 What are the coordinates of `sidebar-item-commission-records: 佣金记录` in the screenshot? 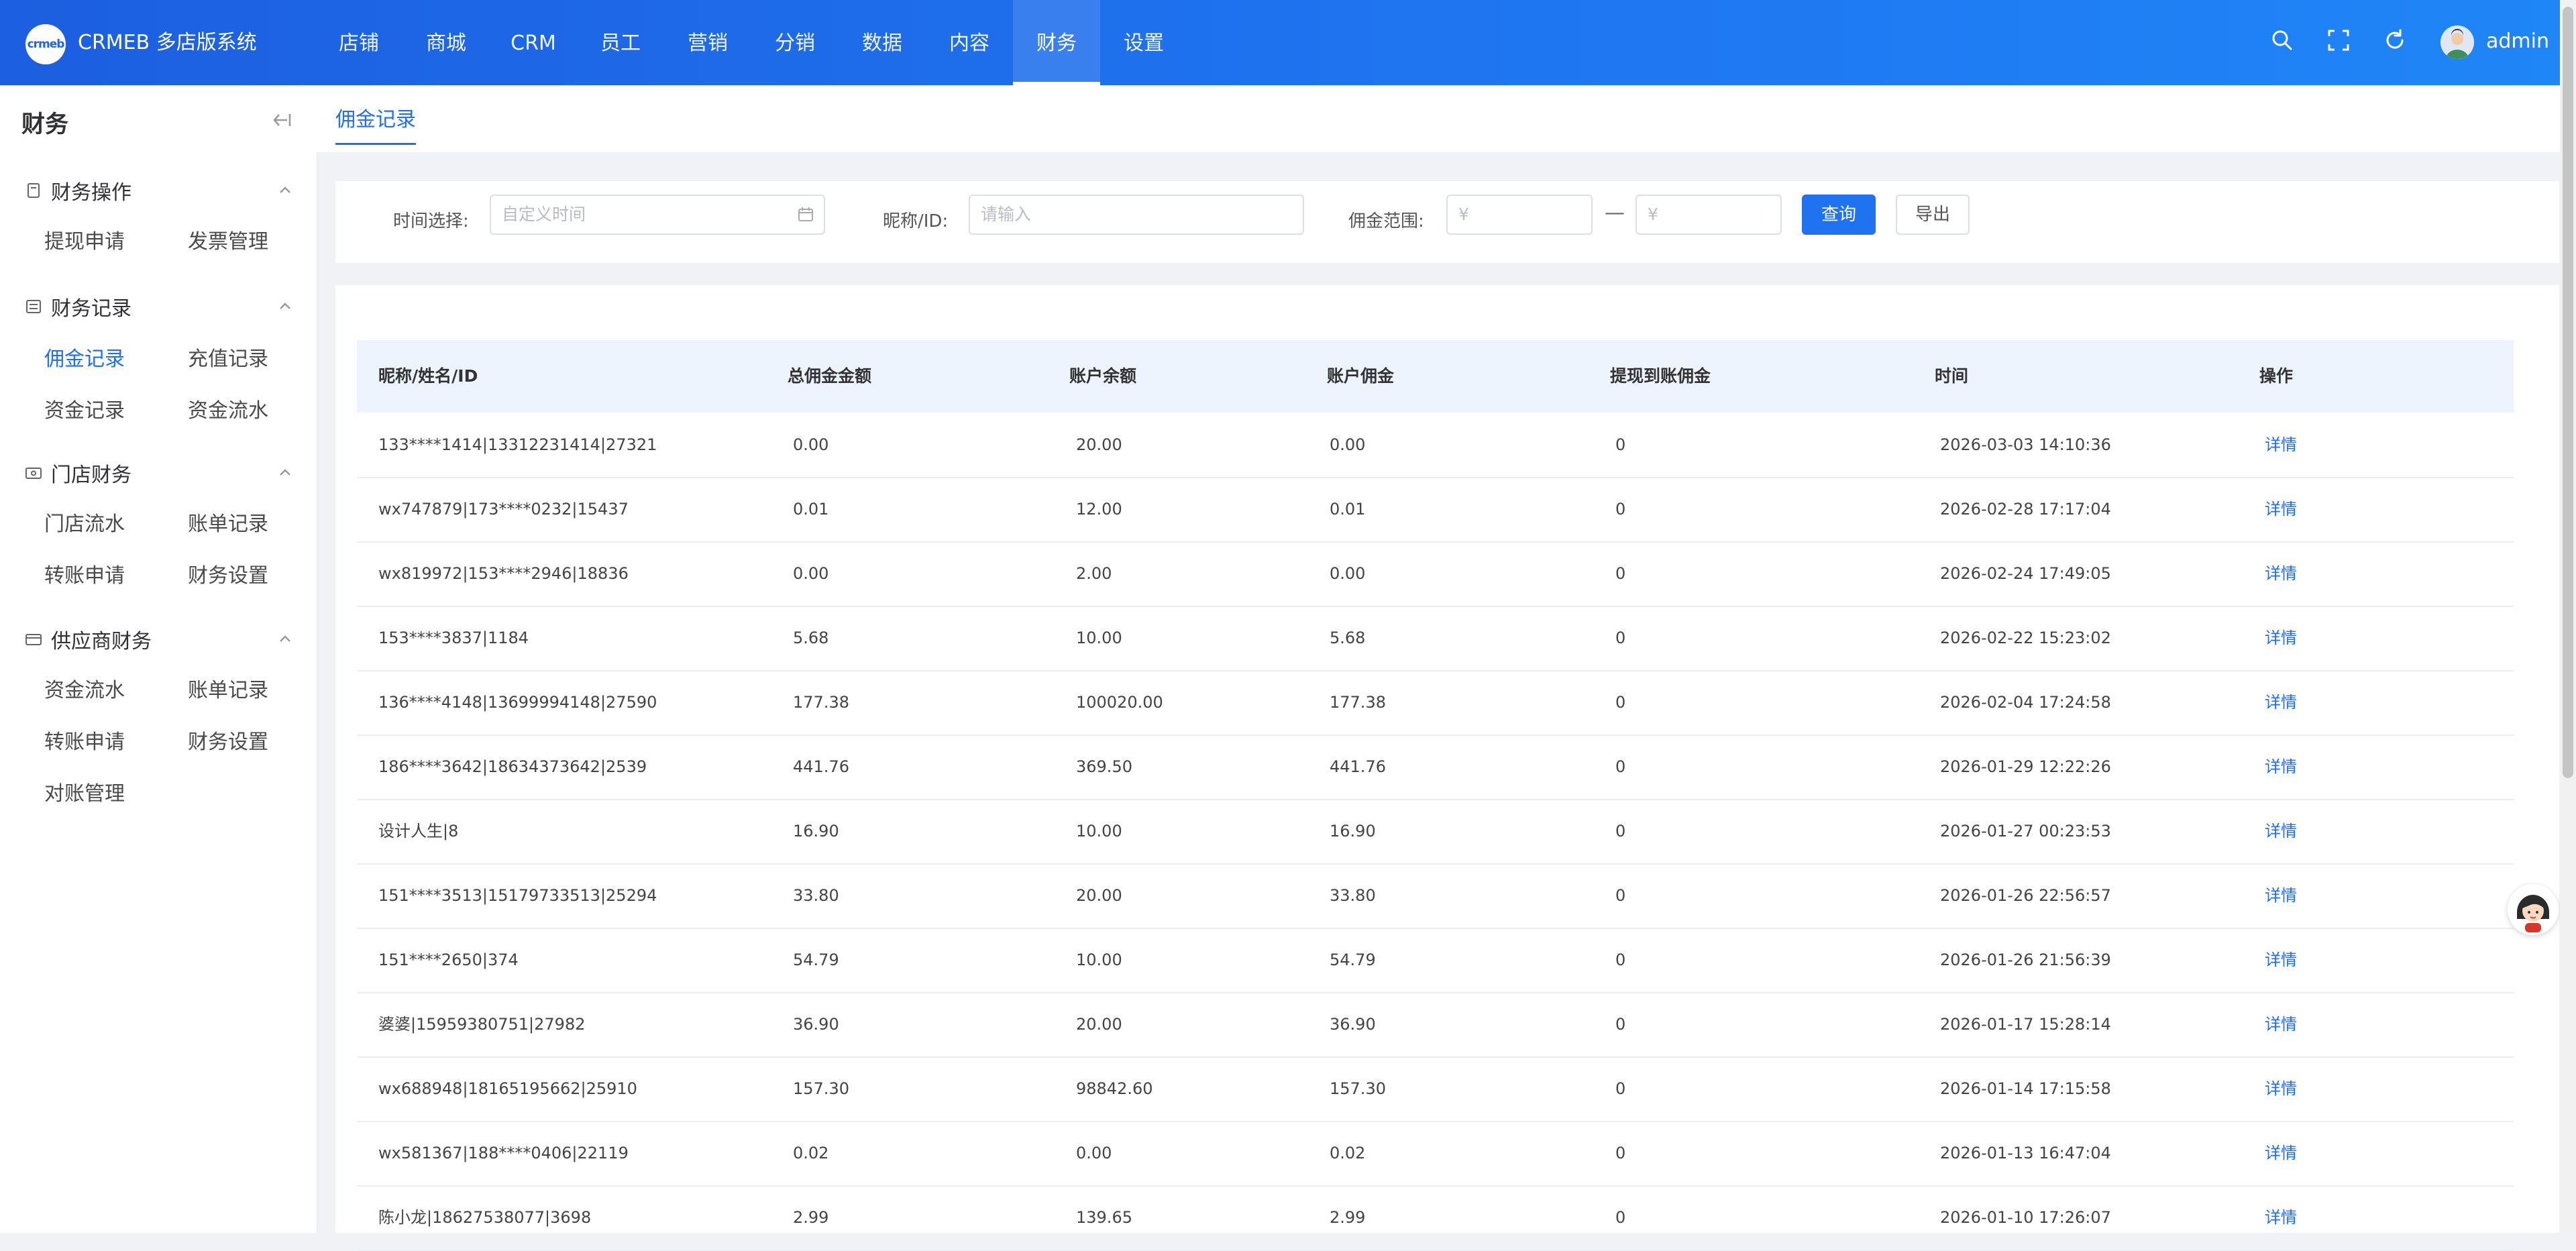 It's located at (84, 359).